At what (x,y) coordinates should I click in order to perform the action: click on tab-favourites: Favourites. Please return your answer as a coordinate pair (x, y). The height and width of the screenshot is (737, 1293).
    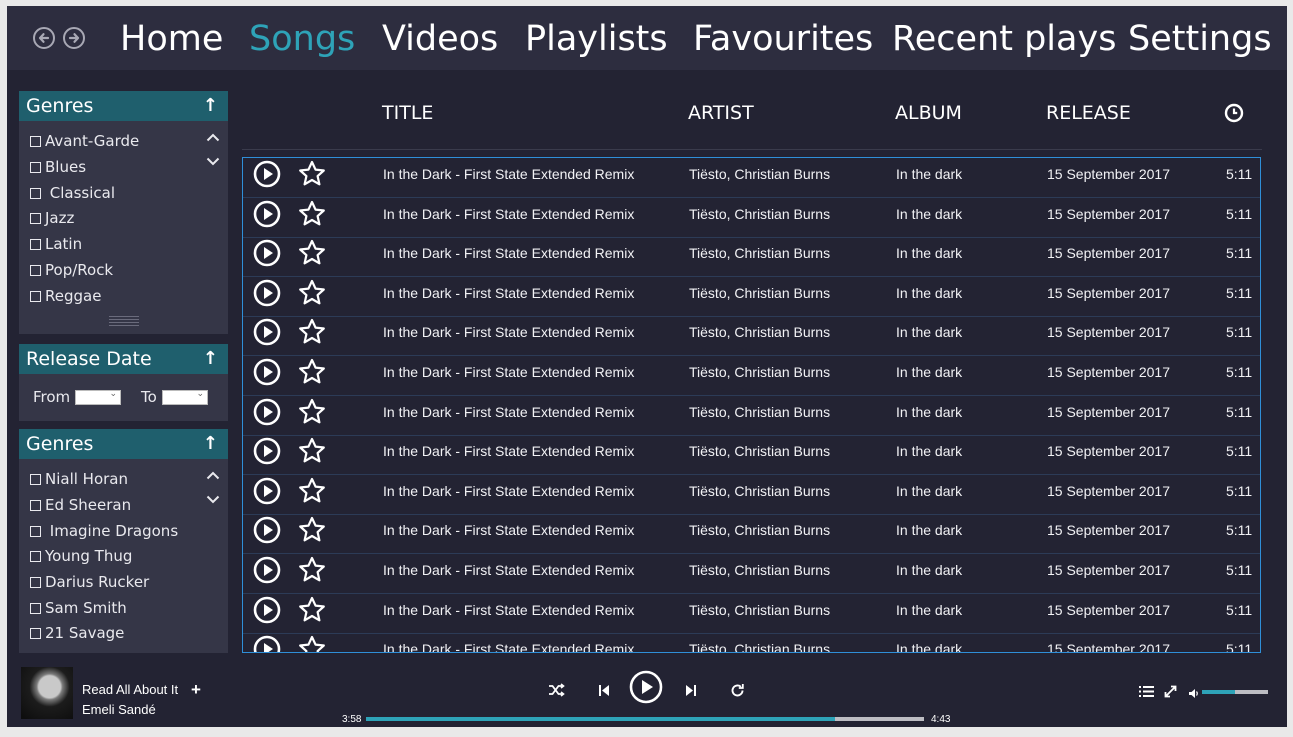
    Looking at the image, I should click on (783, 39).